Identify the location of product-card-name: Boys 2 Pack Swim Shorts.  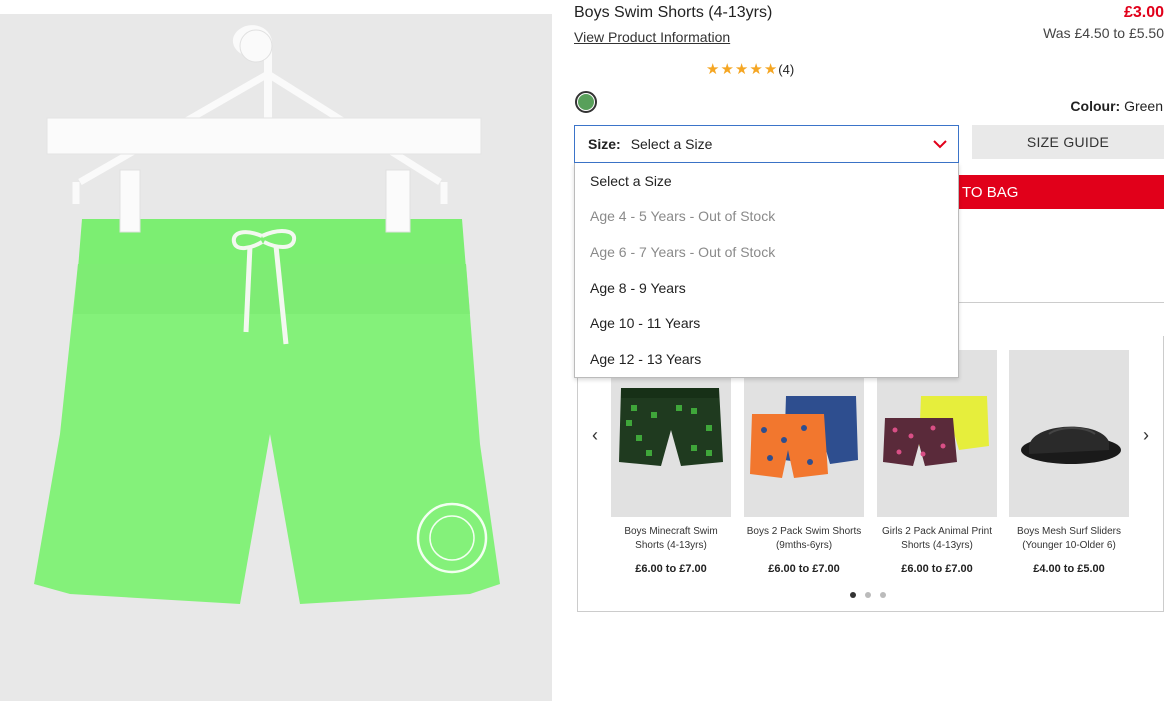
(804, 531).